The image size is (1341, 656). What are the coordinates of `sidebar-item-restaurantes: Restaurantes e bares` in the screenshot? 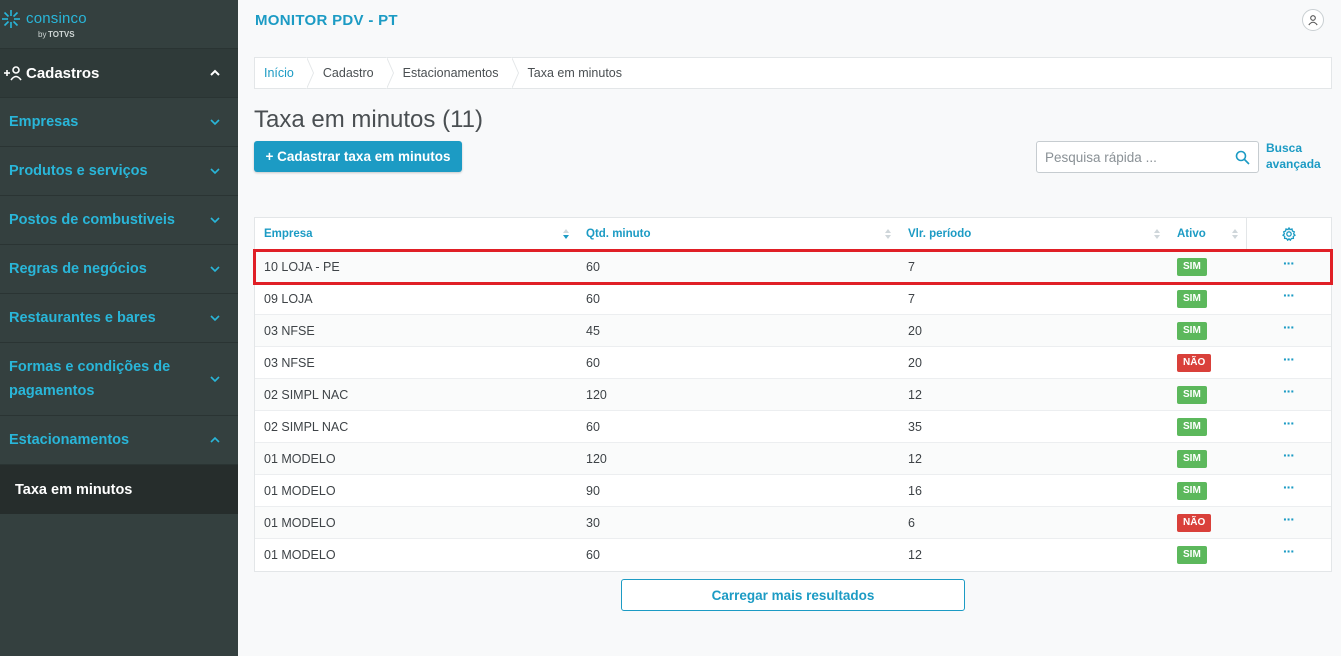 It's located at (119, 318).